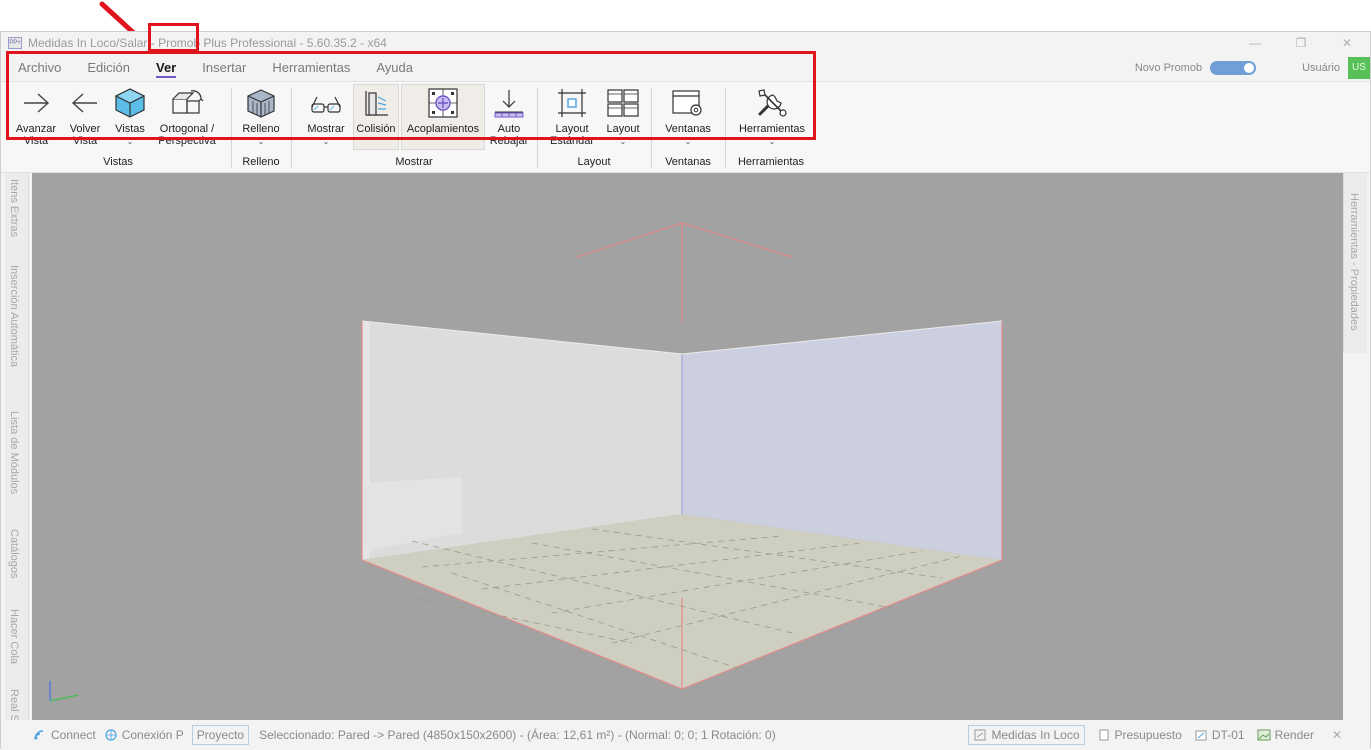 Image resolution: width=1371 pixels, height=750 pixels. I want to click on presupuesto-tab: Presupuesto, so click(1139, 735).